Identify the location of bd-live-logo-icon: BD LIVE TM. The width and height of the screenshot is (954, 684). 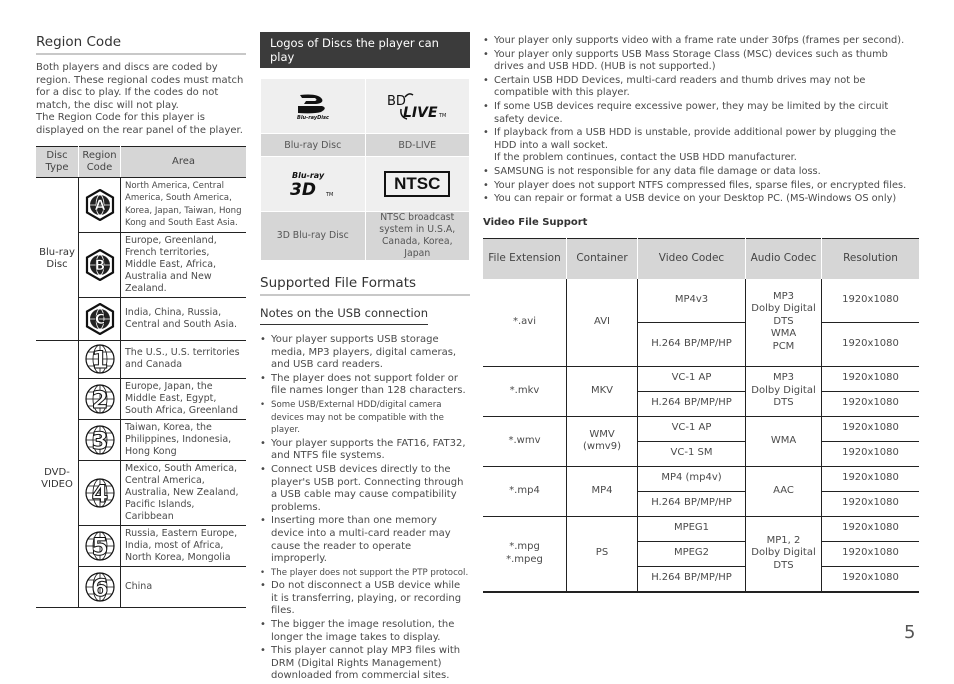
(417, 106).